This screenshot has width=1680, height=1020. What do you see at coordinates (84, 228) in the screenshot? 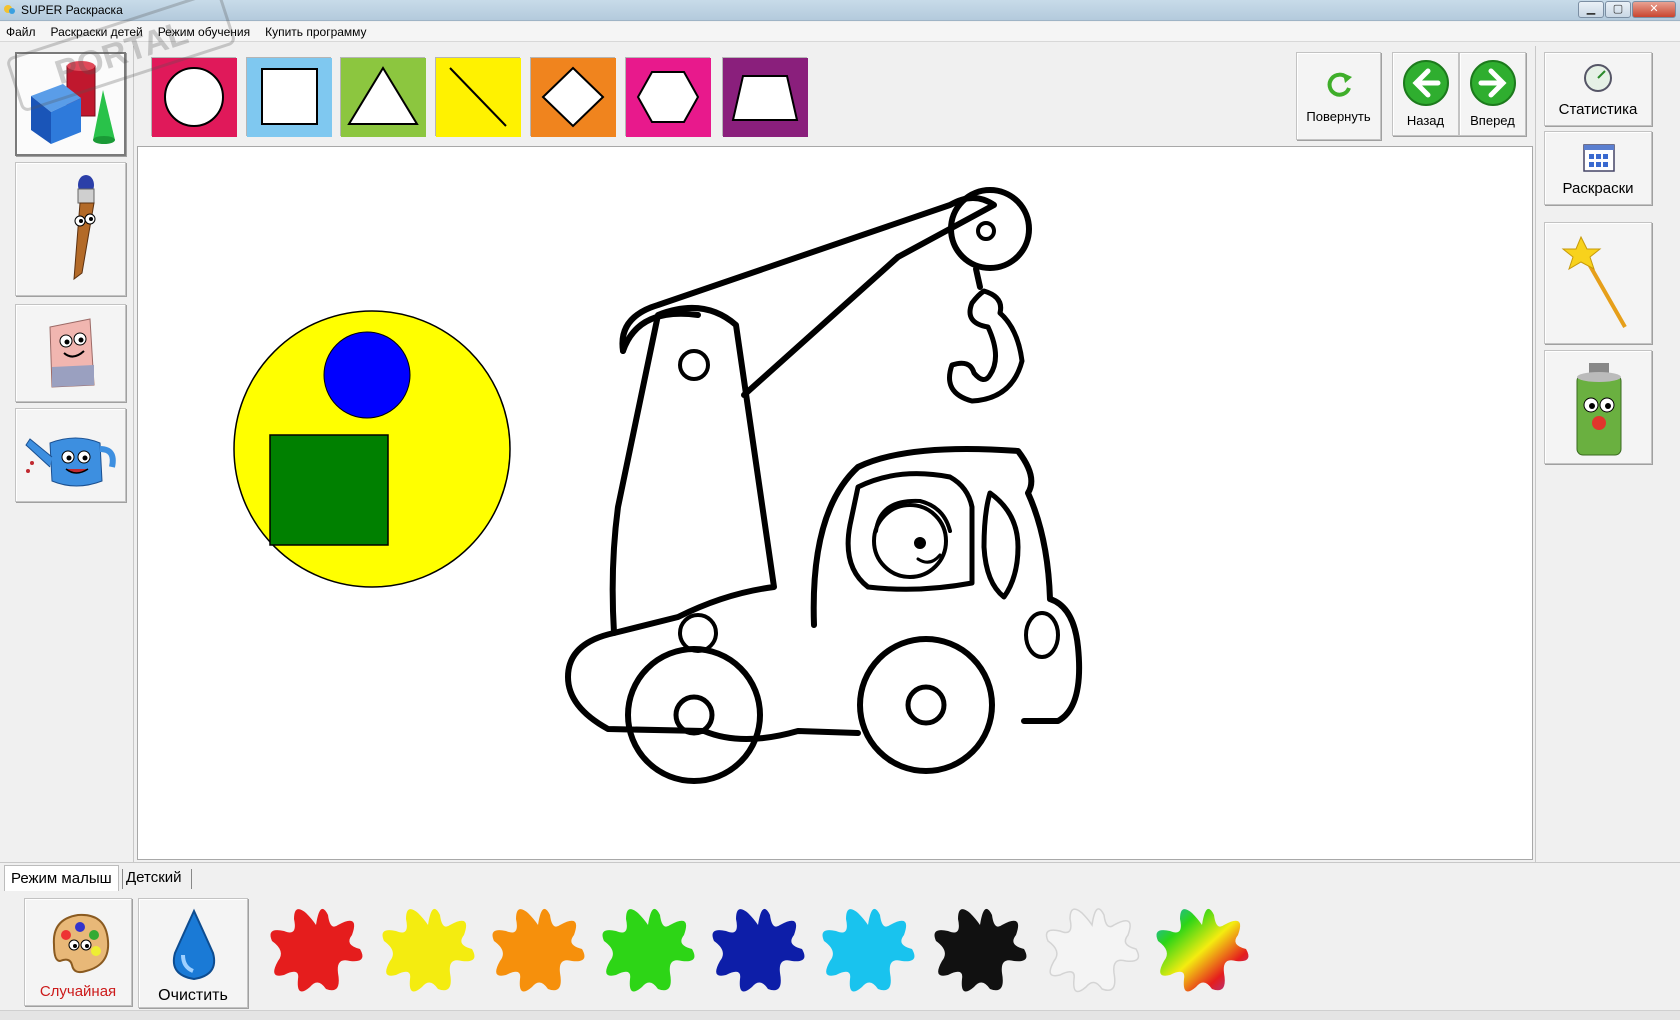
I see `brush-icon` at bounding box center [84, 228].